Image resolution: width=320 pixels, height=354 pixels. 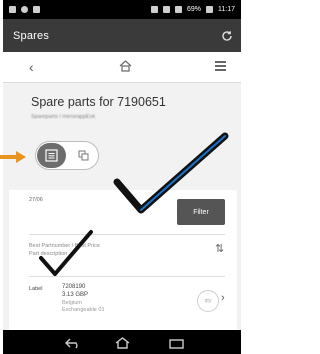 I want to click on chevron-right-icon: ›, so click(x=223, y=298).